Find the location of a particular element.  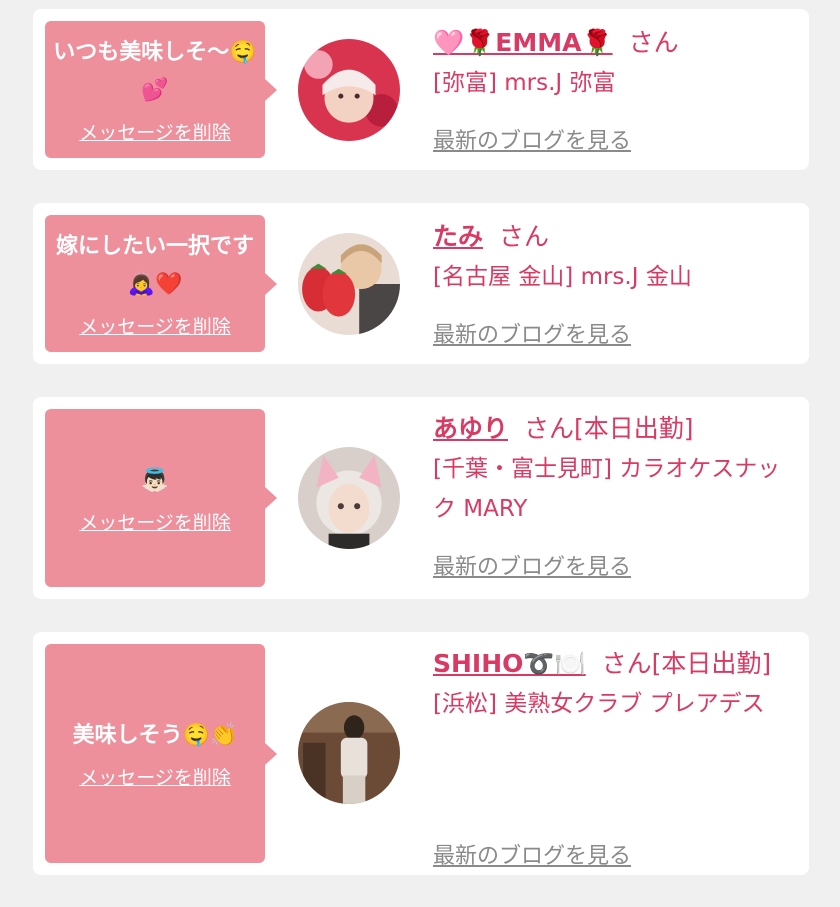

name-line: SHIHO➰🍽️ さん[本日出勤] is located at coordinates (610, 664).